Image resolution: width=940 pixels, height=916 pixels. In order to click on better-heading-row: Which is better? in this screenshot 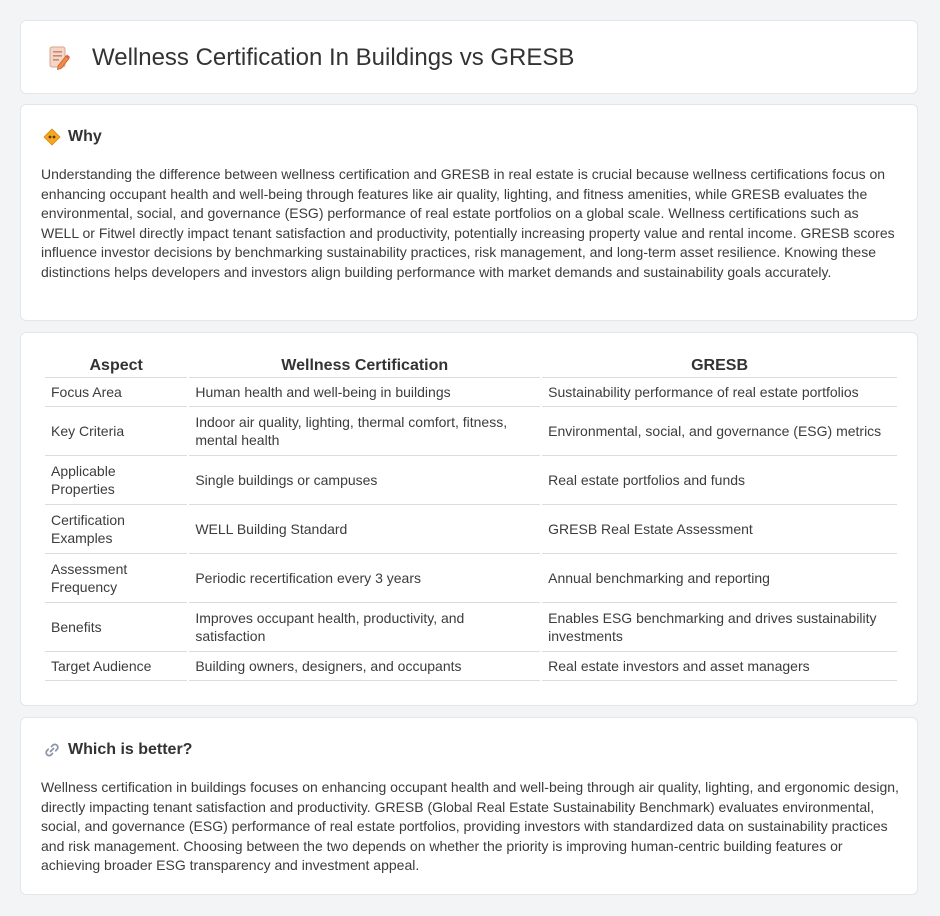, I will do `click(117, 750)`.